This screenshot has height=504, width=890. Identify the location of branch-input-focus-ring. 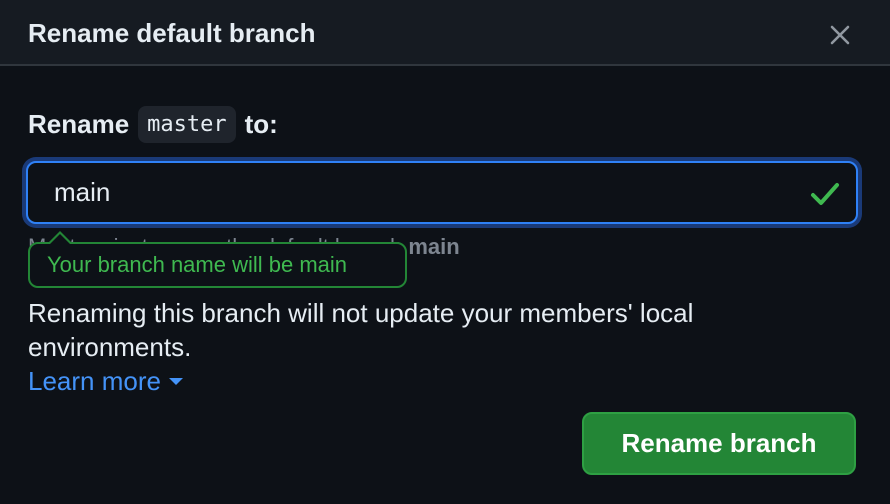
(442, 192).